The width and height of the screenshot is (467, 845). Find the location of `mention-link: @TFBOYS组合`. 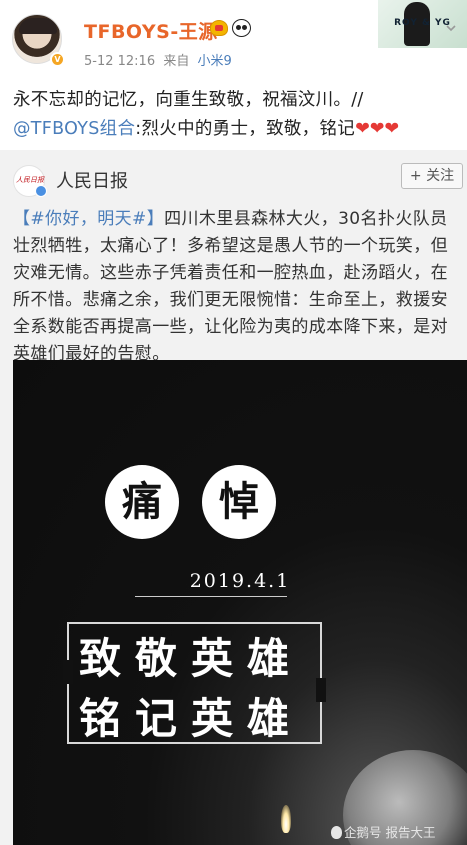

mention-link: @TFBOYS组合 is located at coordinates (74, 129).